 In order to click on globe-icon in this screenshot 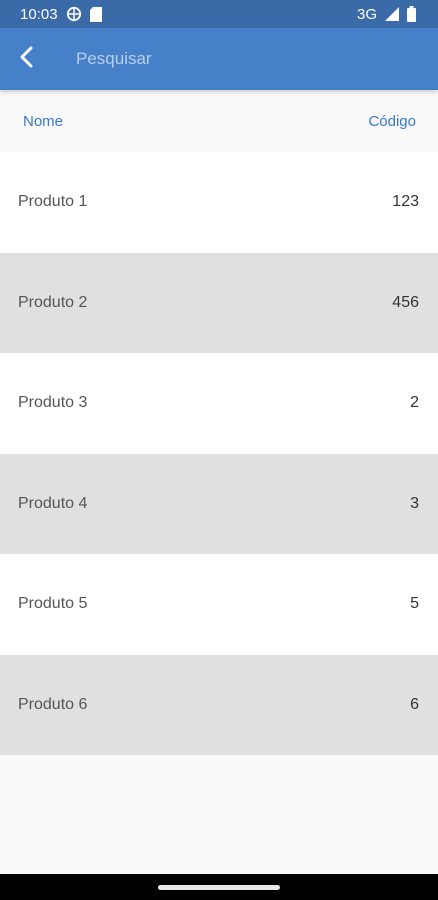, I will do `click(74, 14)`.